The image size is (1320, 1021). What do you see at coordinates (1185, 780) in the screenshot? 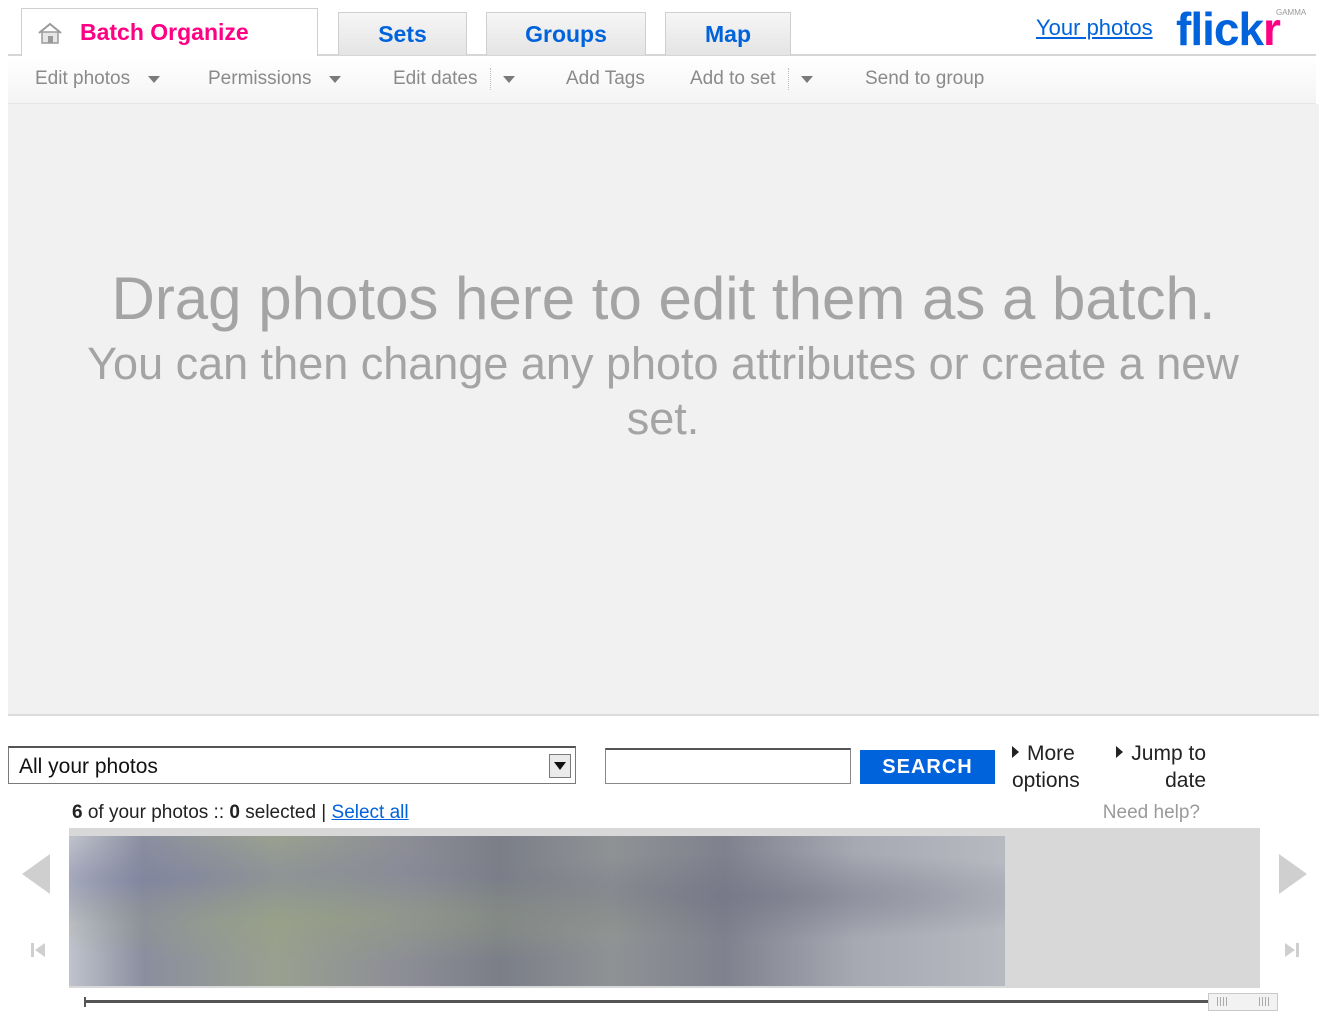
I see `jump-to-date-label-2: date` at bounding box center [1185, 780].